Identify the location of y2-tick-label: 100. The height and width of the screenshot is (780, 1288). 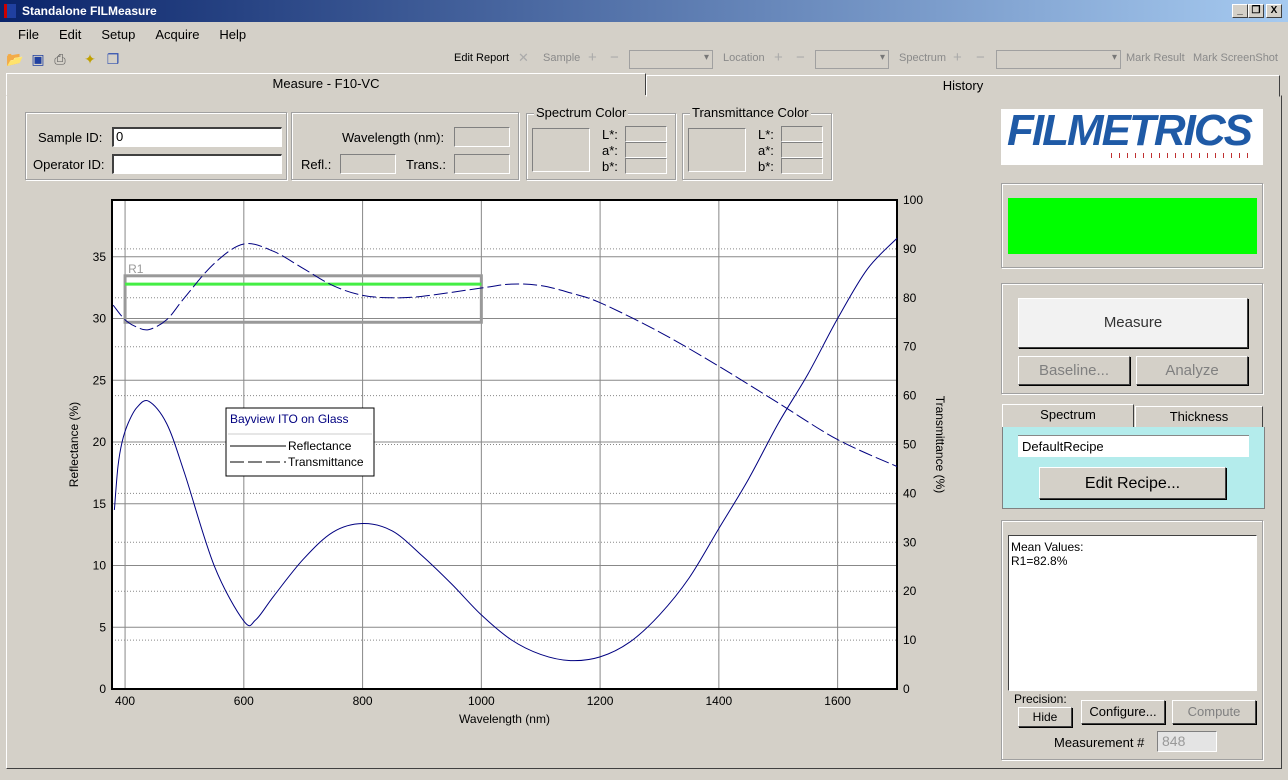
(913, 200).